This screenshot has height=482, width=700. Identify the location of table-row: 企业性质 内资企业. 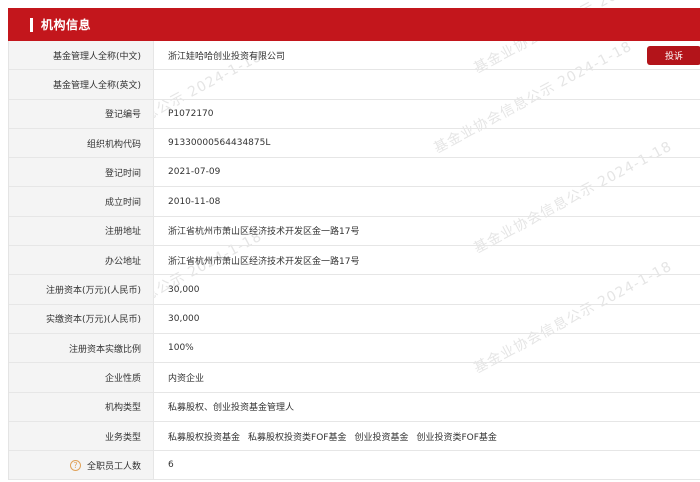
(354, 378).